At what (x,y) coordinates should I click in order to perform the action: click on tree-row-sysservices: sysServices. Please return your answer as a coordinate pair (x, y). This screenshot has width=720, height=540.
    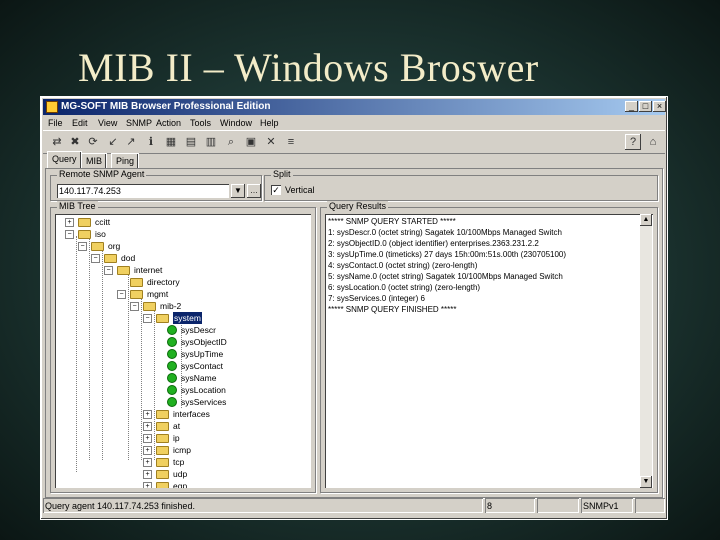
    Looking at the image, I should click on (235, 402).